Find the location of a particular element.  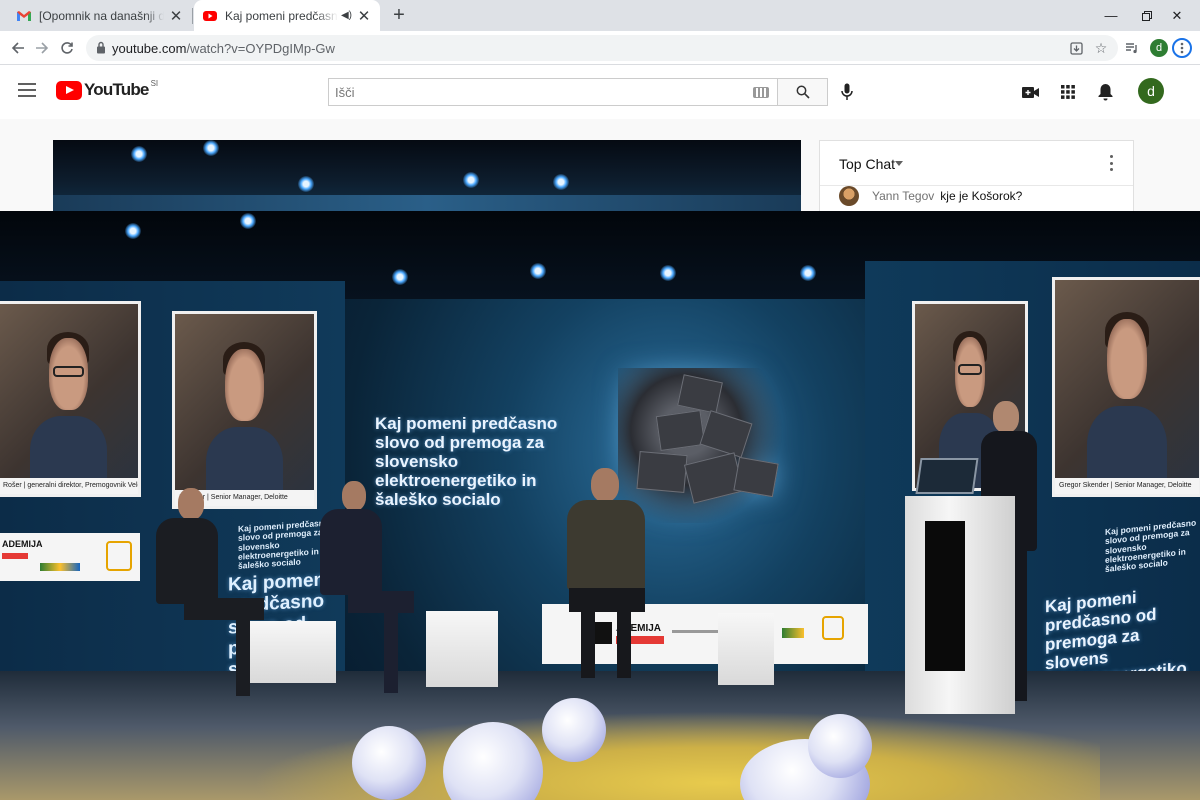

country-code: SI is located at coordinates (154, 83).